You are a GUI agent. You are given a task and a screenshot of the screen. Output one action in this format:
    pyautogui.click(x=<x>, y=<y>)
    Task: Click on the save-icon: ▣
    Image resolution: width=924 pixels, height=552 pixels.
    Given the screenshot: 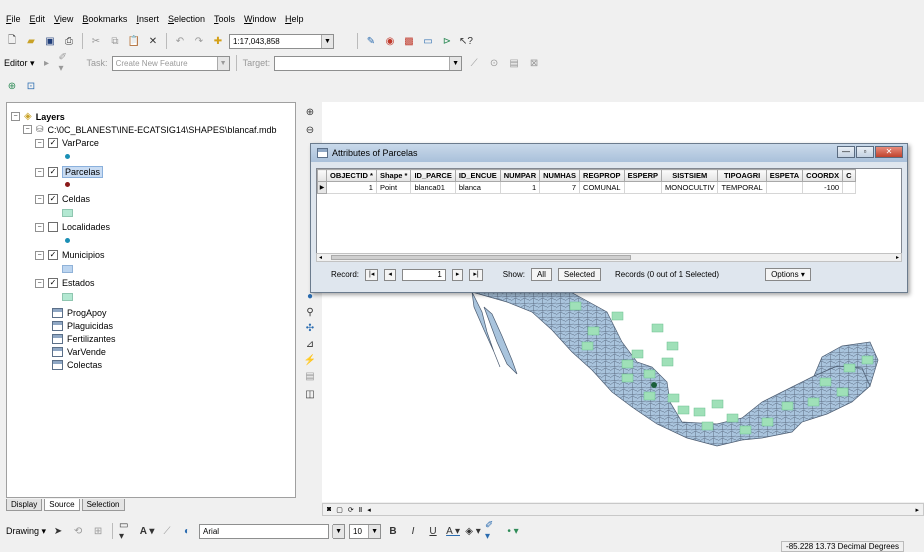 What is the action you would take?
    pyautogui.click(x=50, y=41)
    